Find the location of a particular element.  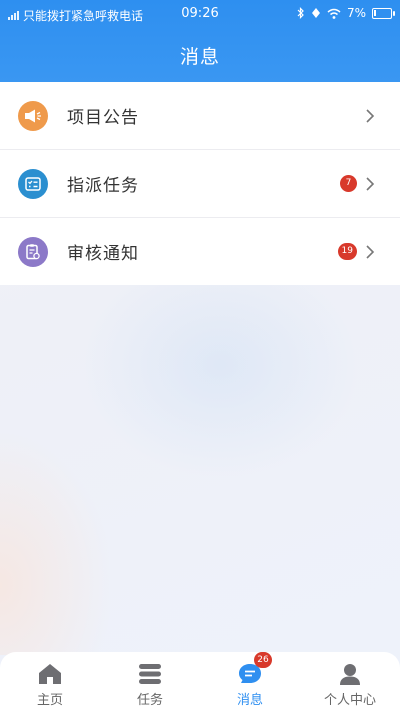

unread-badge: 7 is located at coordinates (348, 183).